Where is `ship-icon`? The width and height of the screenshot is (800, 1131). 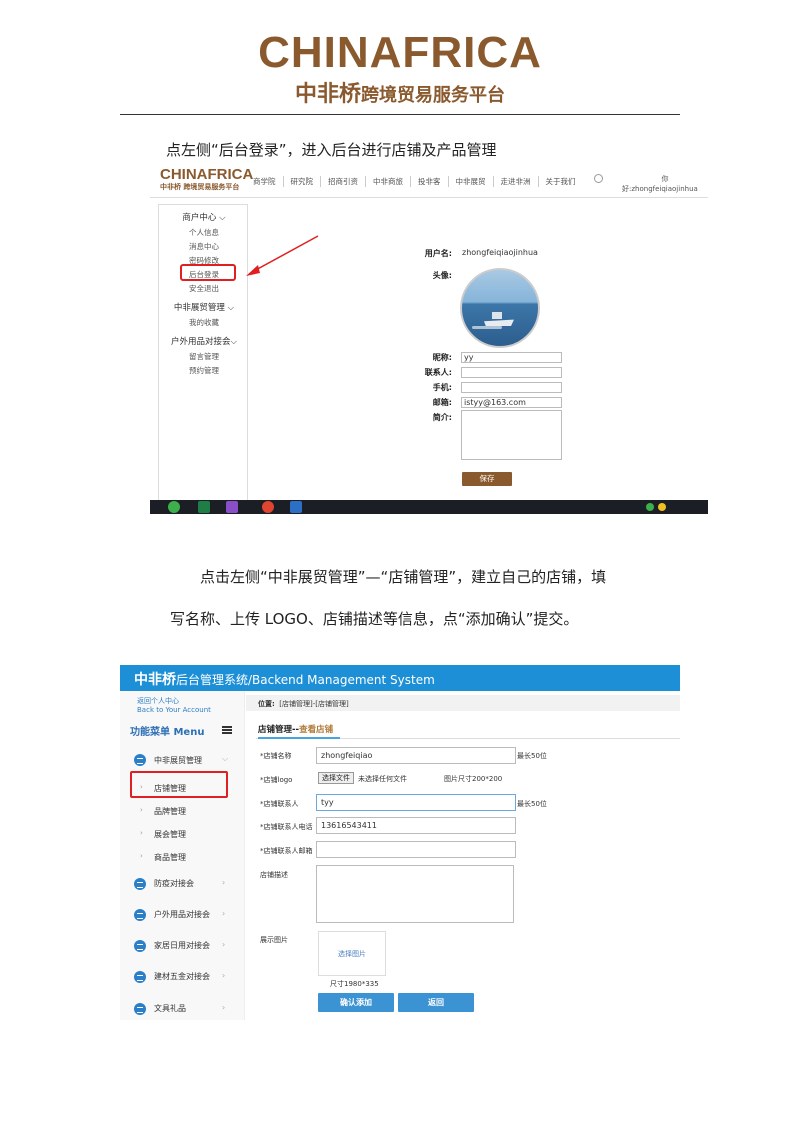 ship-icon is located at coordinates (497, 315).